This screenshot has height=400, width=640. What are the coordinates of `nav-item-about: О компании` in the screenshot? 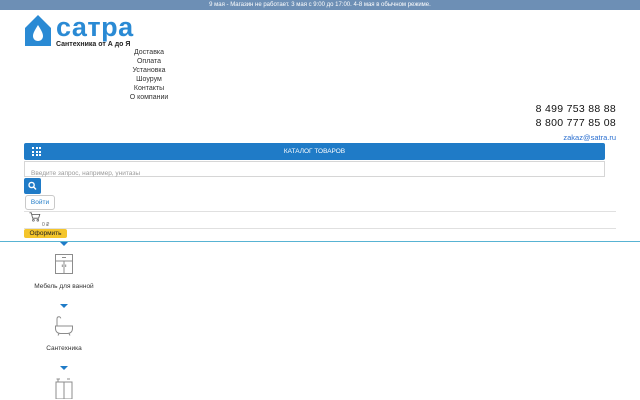 It's located at (149, 97).